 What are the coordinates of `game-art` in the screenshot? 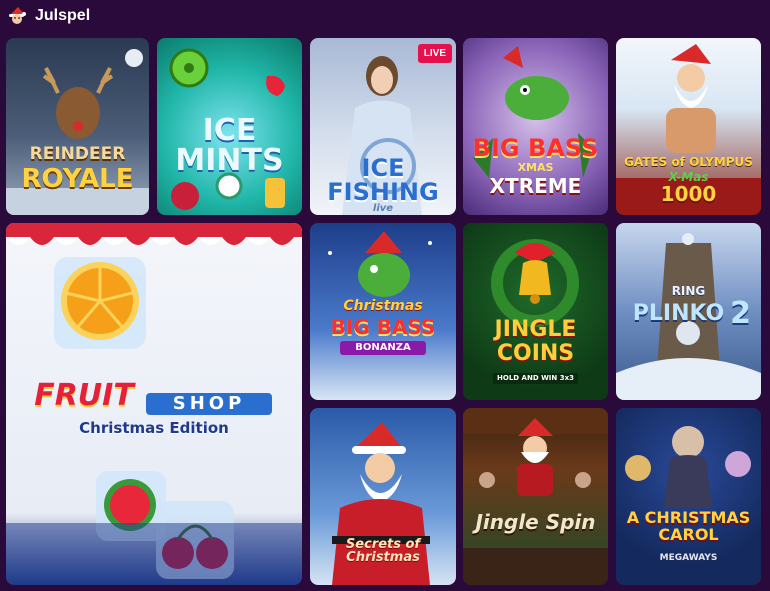 It's located at (535, 496).